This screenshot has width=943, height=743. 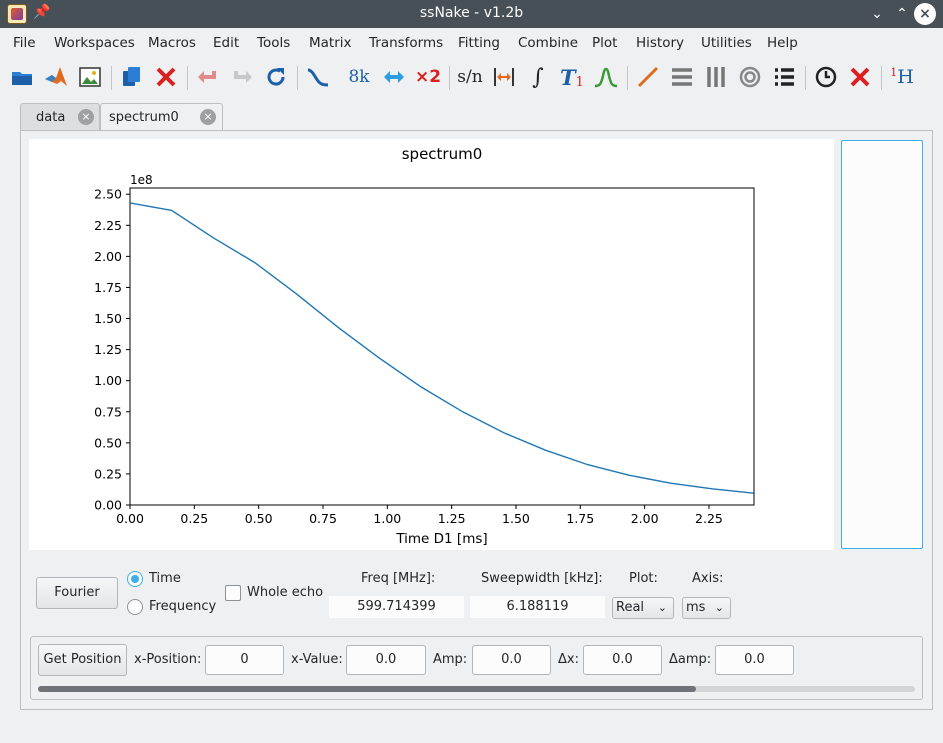 What do you see at coordinates (579, 82) in the screenshot?
I see `t1-sub: 1` at bounding box center [579, 82].